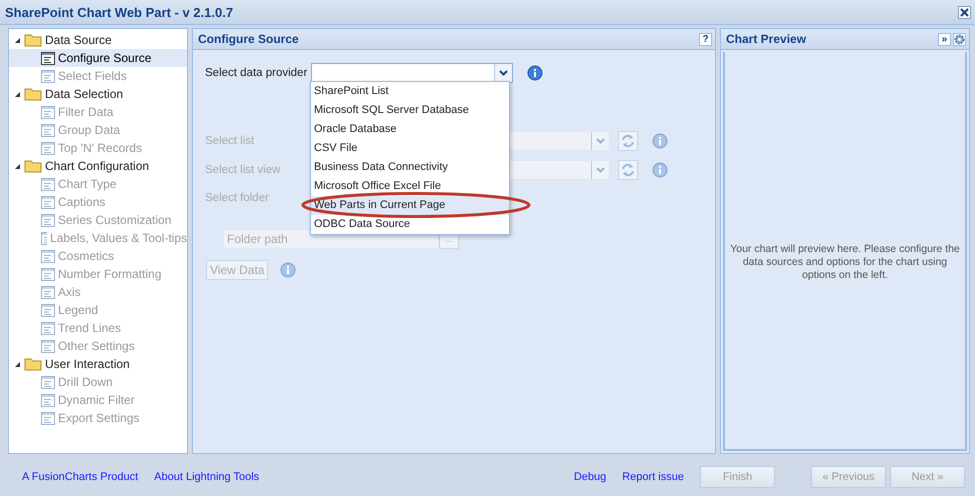  Describe the element at coordinates (97, 166) in the screenshot. I see `tree-item: Chart Configuration` at that location.